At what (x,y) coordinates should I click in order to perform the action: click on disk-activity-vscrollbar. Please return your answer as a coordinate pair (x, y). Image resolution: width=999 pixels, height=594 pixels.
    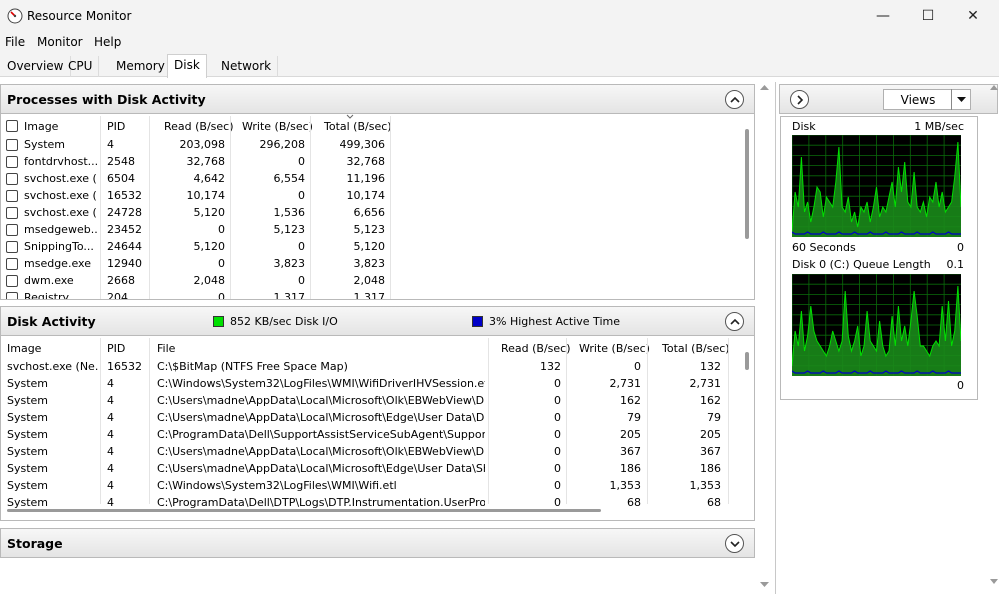
    Looking at the image, I should click on (747, 361).